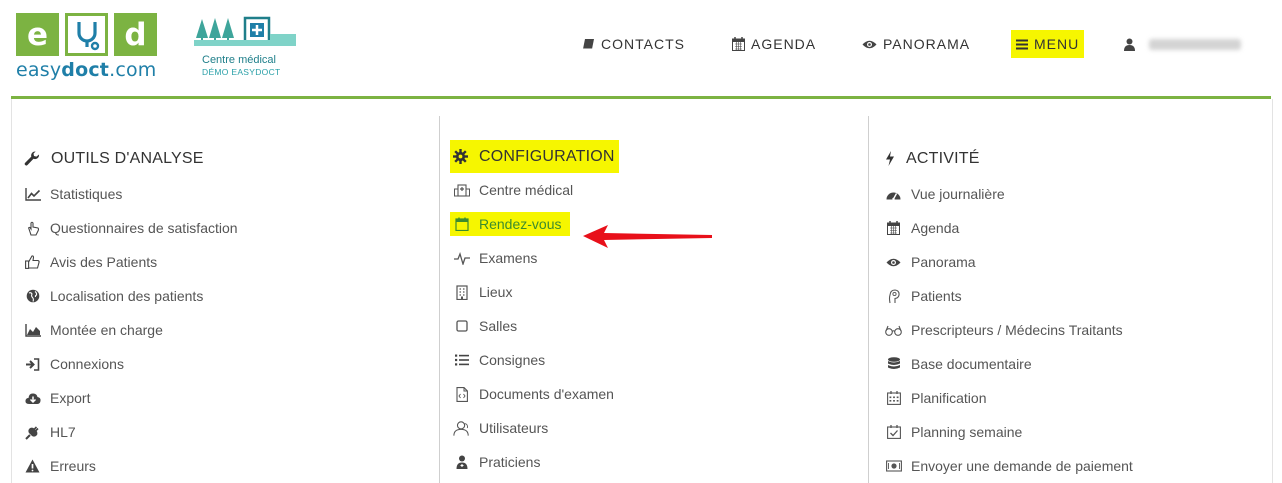  I want to click on menu-item-label: Examens, so click(508, 258).